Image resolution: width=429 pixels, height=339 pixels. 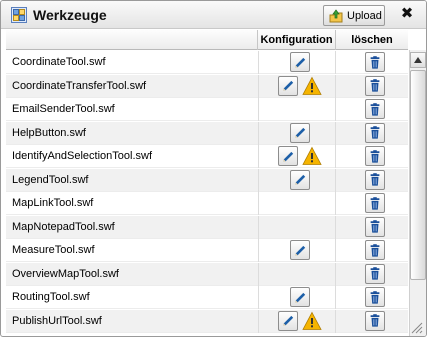 I want to click on arrow-up-icon, so click(x=418, y=60).